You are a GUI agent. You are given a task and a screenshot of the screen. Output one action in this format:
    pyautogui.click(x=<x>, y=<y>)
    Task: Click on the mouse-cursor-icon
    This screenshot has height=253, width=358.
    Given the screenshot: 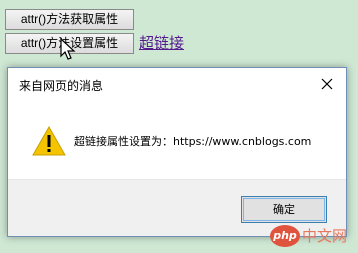 What is the action you would take?
    pyautogui.click(x=68, y=49)
    